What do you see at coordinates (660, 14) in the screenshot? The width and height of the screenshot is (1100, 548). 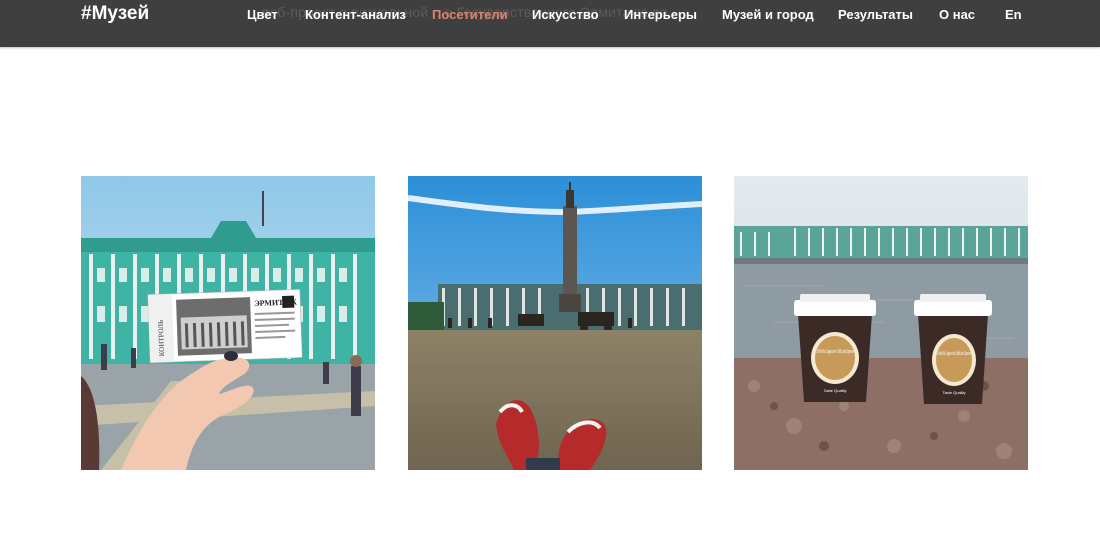 I see `nav-item-interiors: Интерьеры` at bounding box center [660, 14].